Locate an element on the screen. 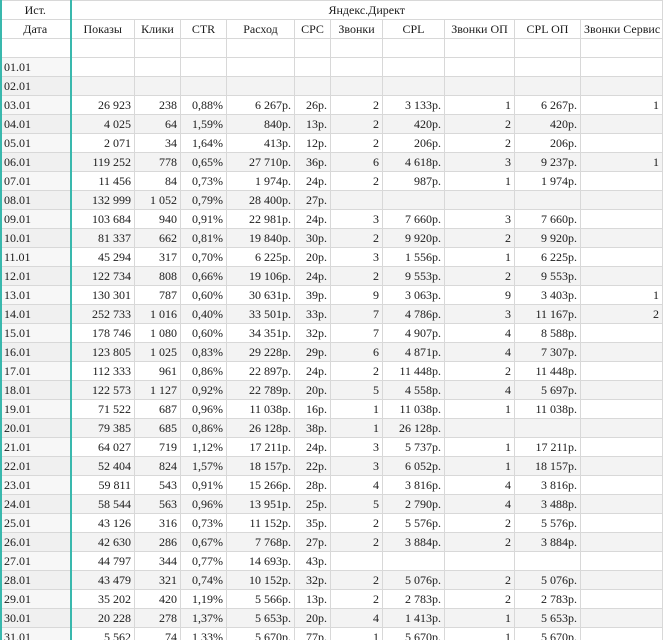  value-cell: 317 is located at coordinates (157, 257).